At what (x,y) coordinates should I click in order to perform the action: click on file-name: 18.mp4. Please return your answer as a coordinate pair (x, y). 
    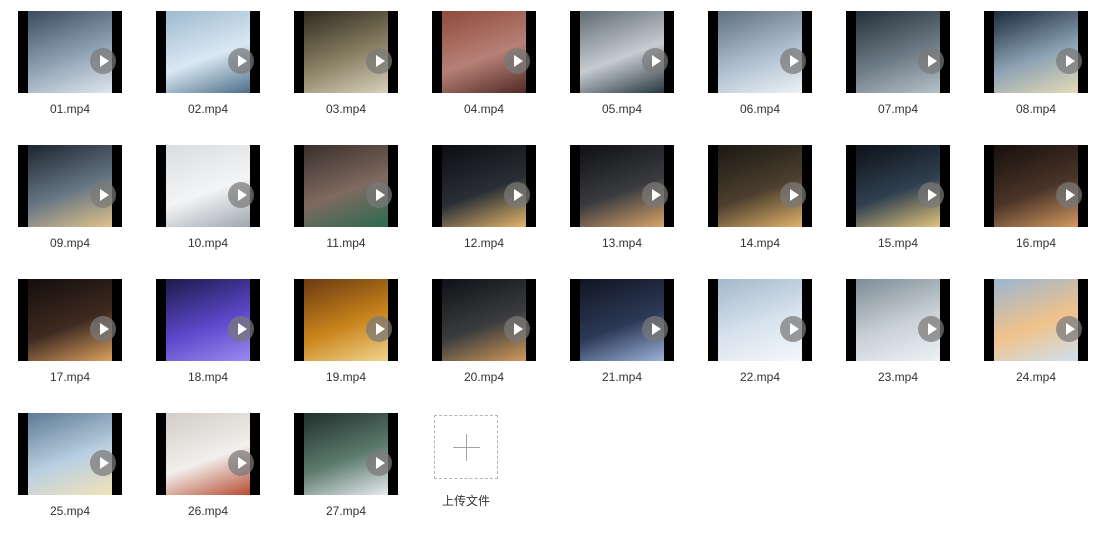
    Looking at the image, I should click on (208, 377).